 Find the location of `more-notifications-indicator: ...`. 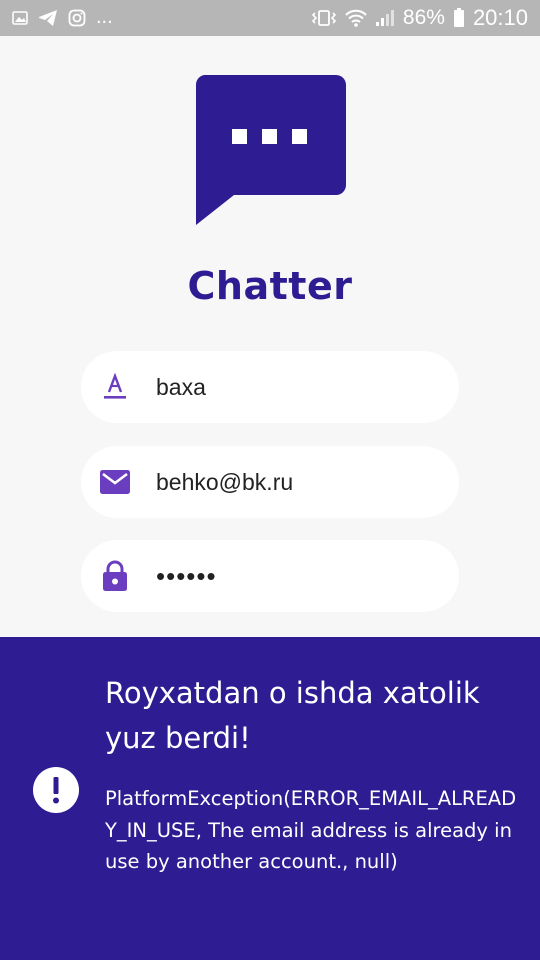

more-notifications-indicator: ... is located at coordinates (104, 17).